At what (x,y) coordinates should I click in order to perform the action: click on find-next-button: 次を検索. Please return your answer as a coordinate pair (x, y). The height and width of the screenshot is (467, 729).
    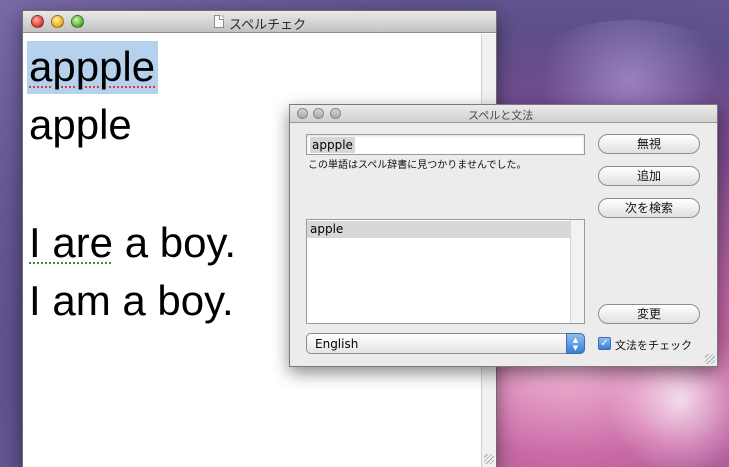
    Looking at the image, I should click on (649, 208).